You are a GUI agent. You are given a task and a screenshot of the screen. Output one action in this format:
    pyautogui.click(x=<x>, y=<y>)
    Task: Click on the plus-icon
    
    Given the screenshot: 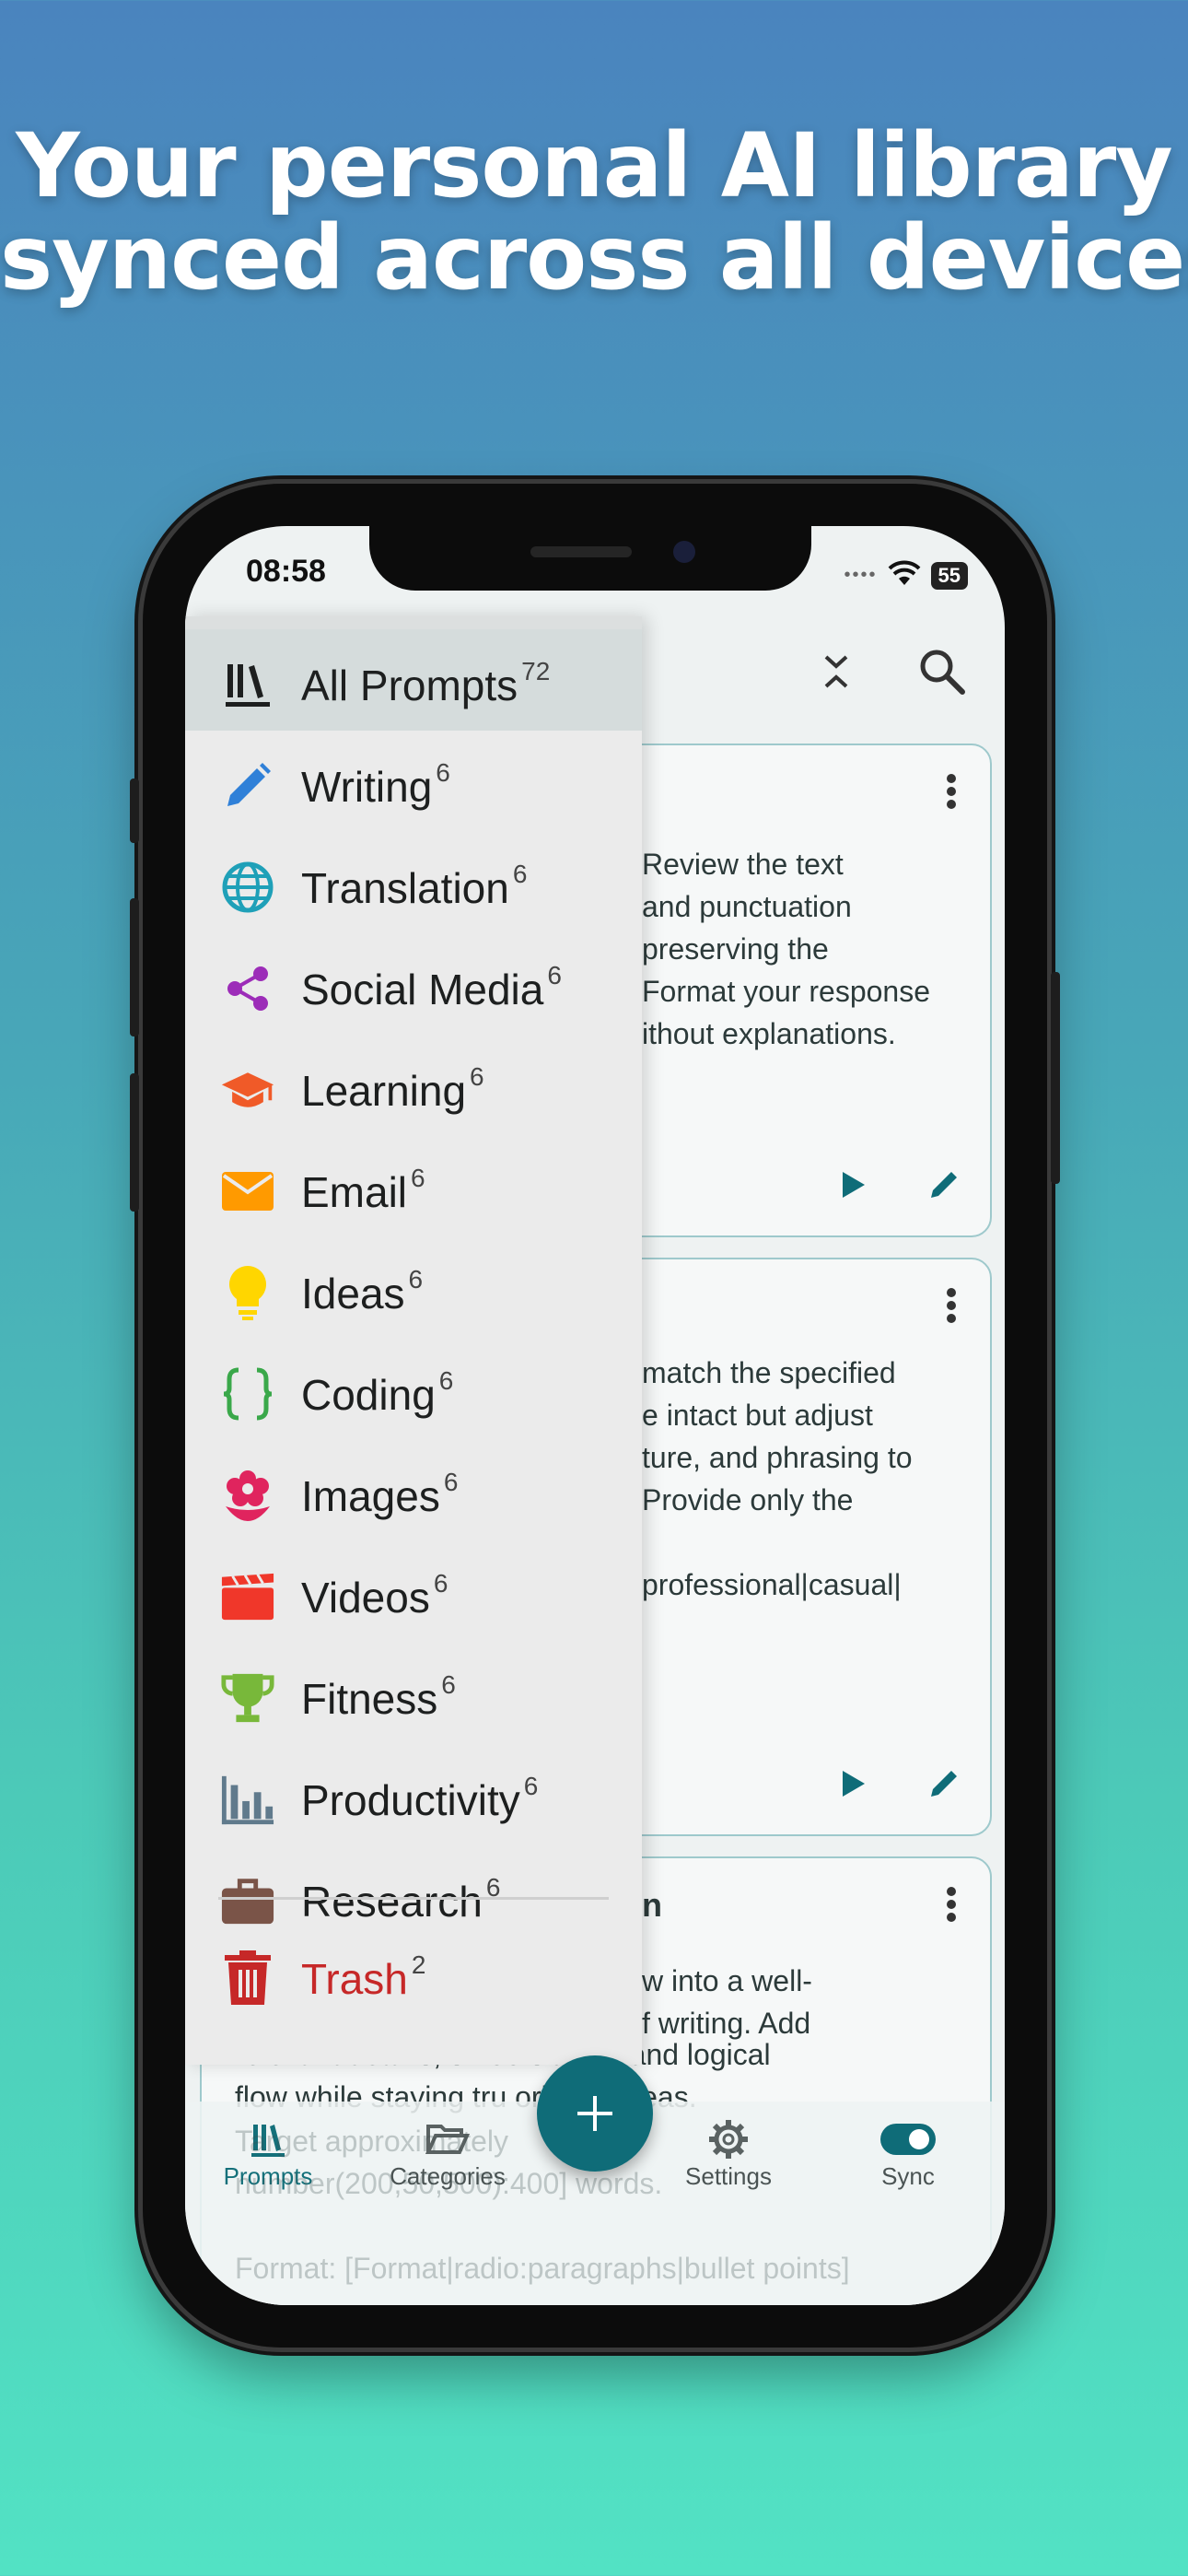 What is the action you would take?
    pyautogui.click(x=594, y=2113)
    